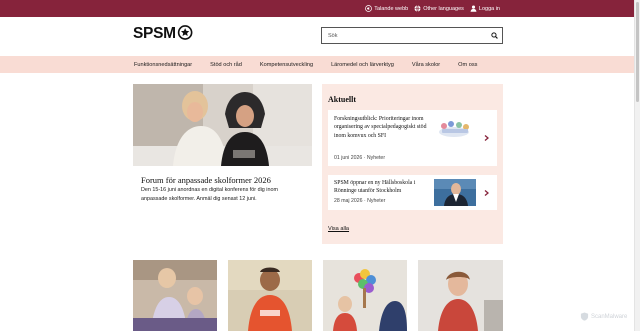 Image resolution: width=640 pixels, height=331 pixels. What do you see at coordinates (391, 8) in the screenshot?
I see `talande-webb-label: Talande webb` at bounding box center [391, 8].